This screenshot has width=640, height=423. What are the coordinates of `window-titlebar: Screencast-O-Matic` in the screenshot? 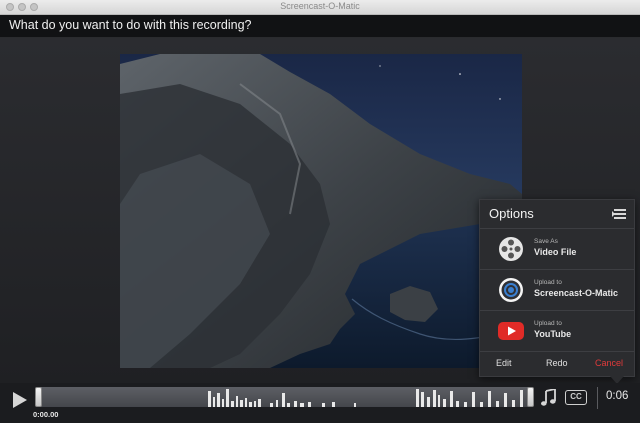 It's located at (320, 7).